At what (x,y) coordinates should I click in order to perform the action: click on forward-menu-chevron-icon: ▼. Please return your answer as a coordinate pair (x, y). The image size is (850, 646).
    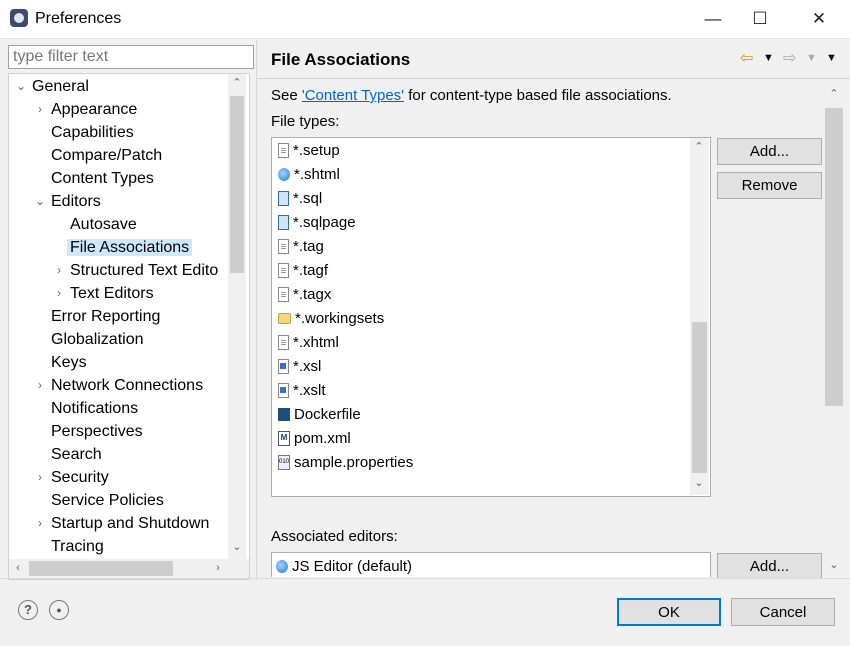
    Looking at the image, I should click on (811, 58).